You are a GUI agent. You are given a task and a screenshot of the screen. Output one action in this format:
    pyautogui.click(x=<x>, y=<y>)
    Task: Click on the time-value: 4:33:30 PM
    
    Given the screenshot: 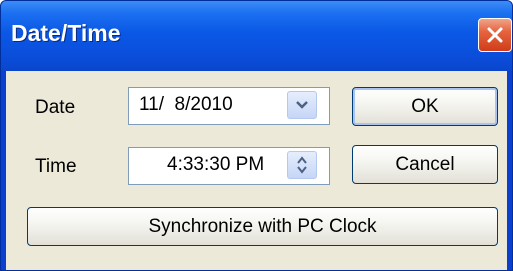 What is the action you would take?
    pyautogui.click(x=216, y=164)
    